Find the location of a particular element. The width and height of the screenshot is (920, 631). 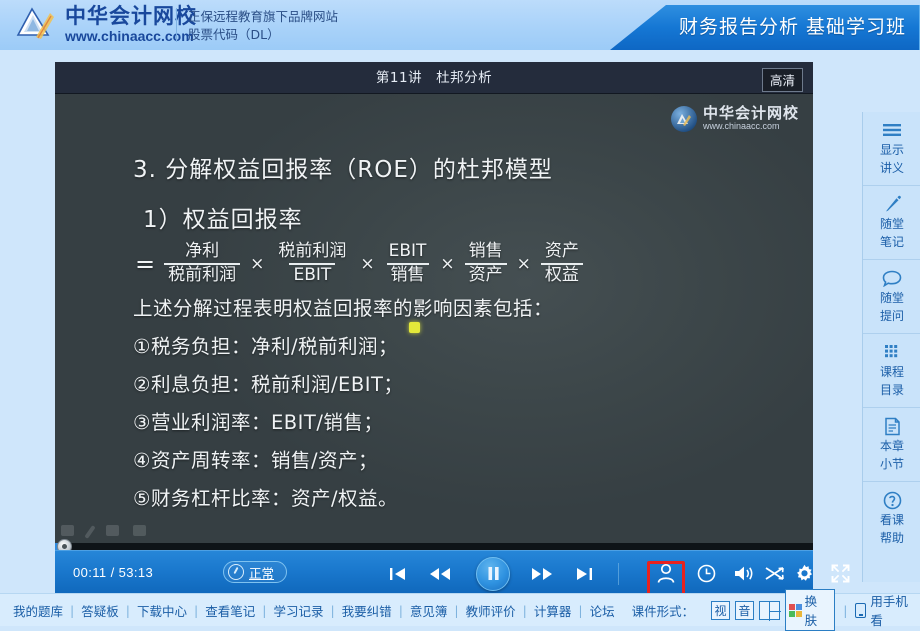

sidebar-item-questions-label-2: 提问 is located at coordinates (891, 316).